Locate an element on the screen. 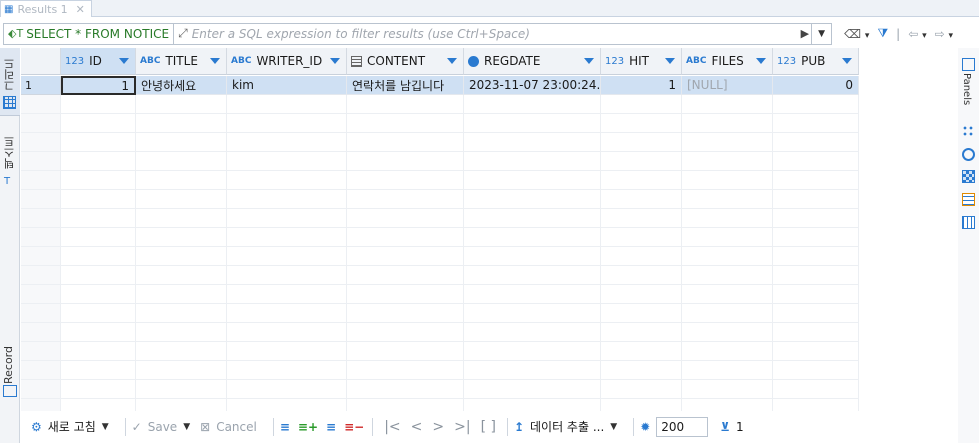  cell-regdate: 2023-11-07 23:00:24.000 is located at coordinates (532, 85).